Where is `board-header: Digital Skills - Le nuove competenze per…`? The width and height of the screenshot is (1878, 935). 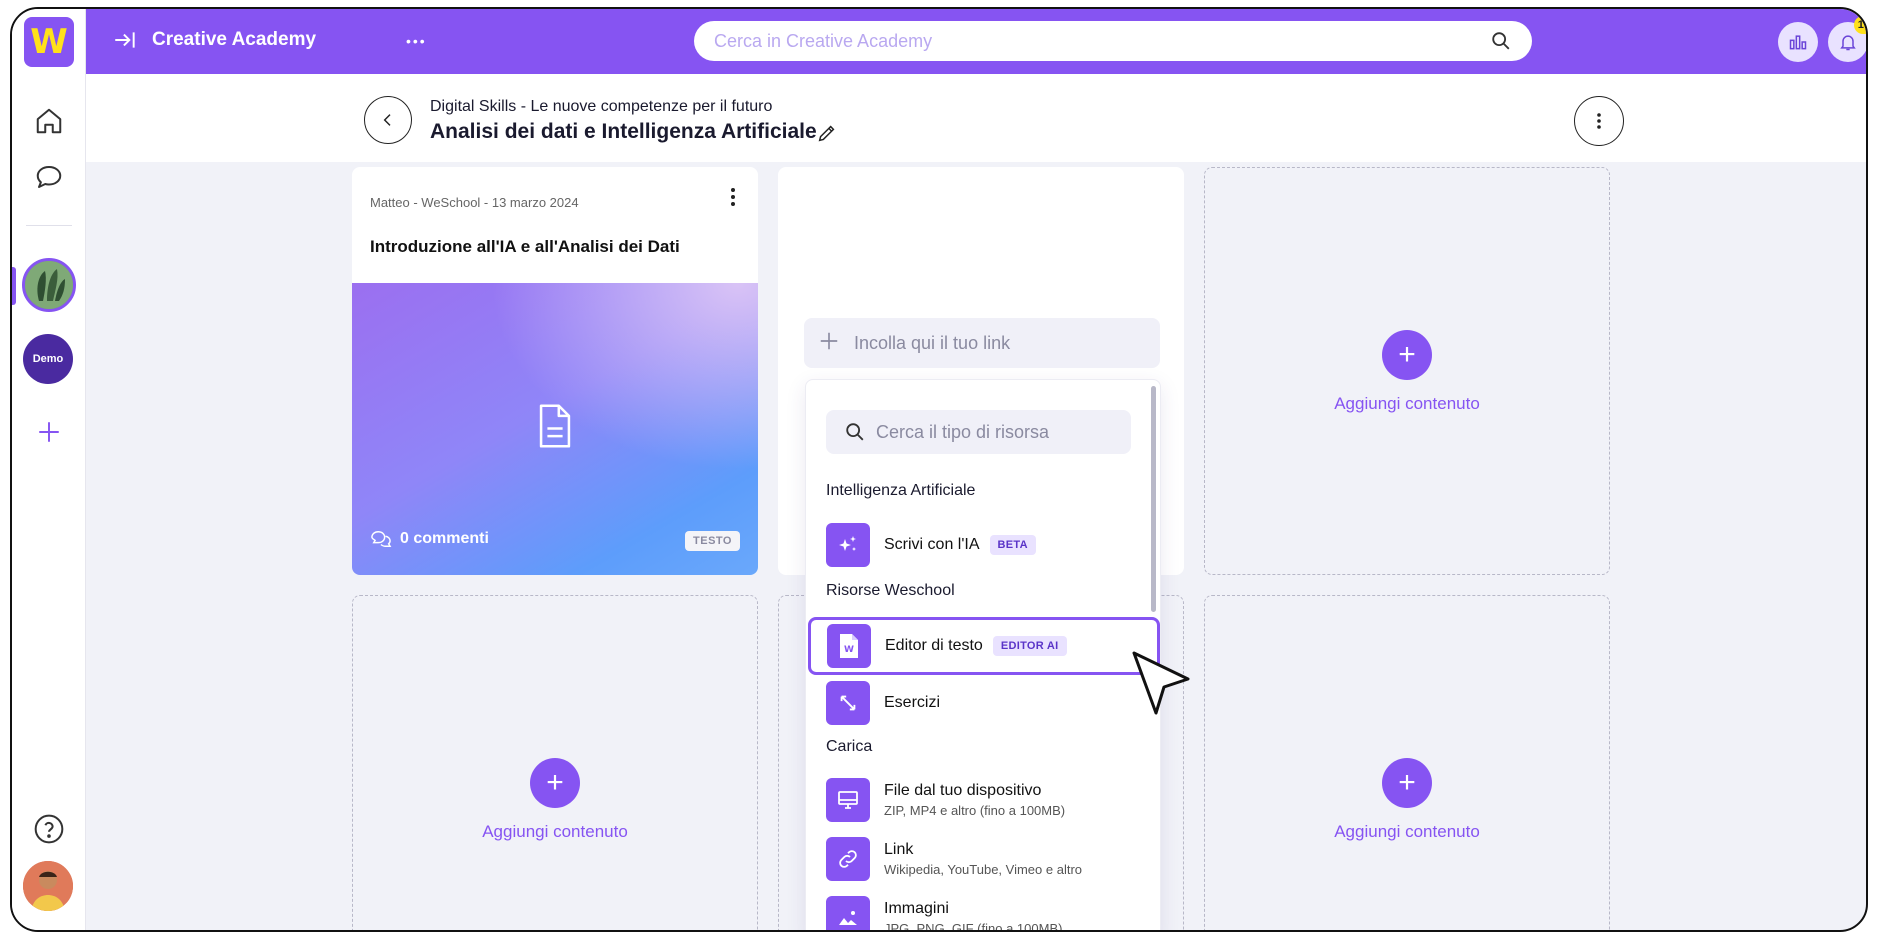 board-header: Digital Skills - Le nuove competenze per… is located at coordinates (976, 118).